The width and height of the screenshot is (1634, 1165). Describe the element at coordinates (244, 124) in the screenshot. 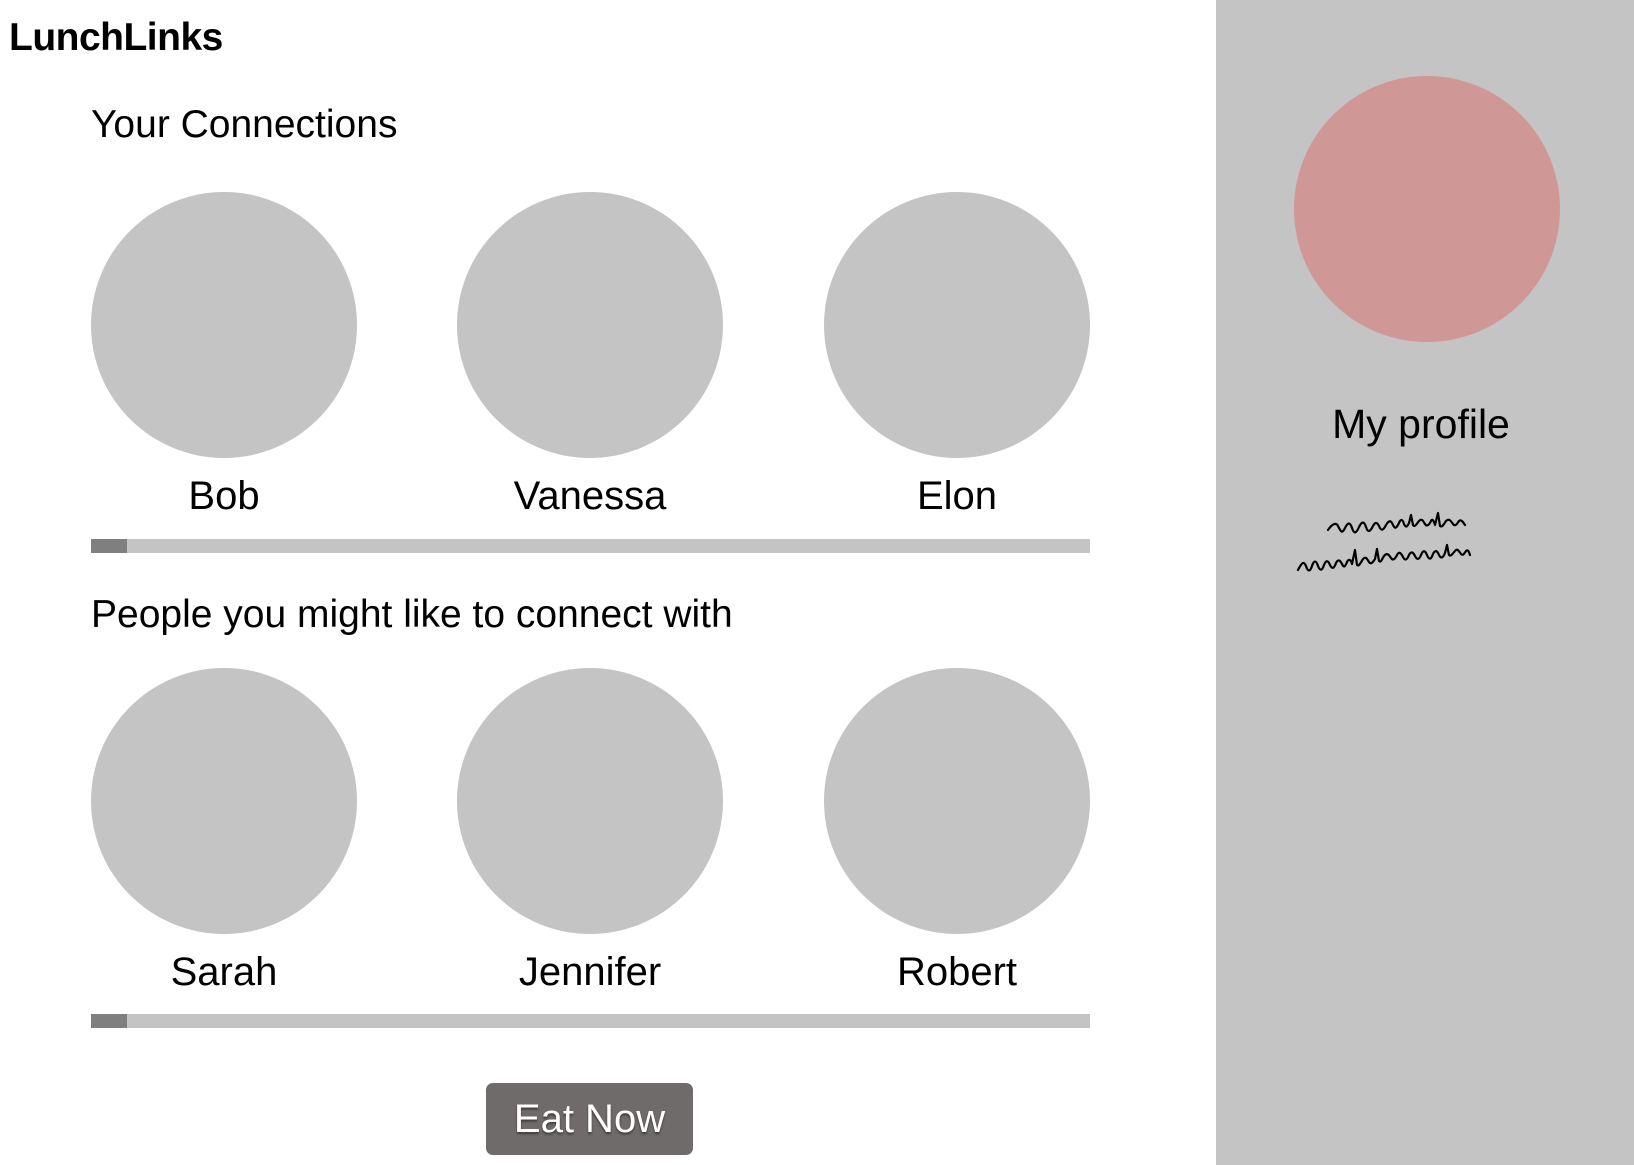

I see `connections-heading: Your Connections` at that location.